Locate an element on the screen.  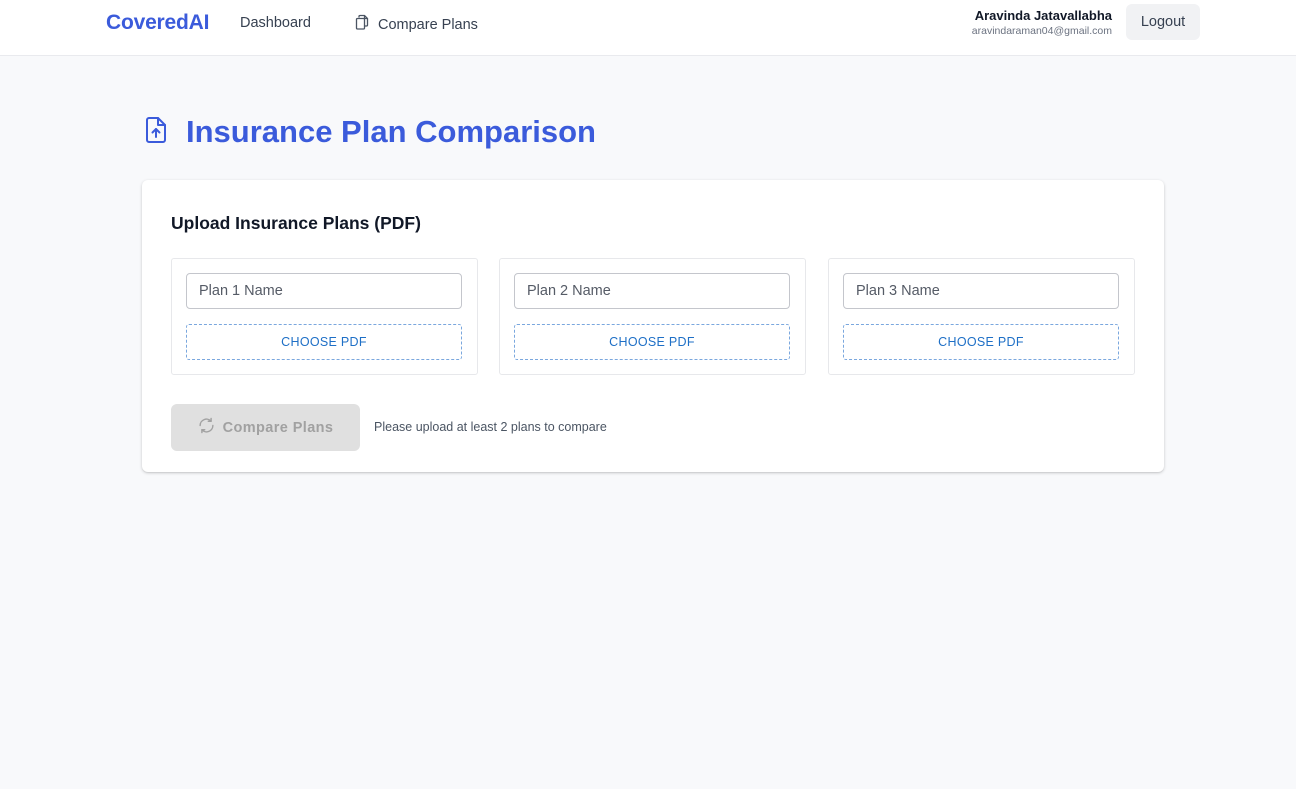
choose-pdf-button-3: CHOOSE PDF is located at coordinates (981, 342).